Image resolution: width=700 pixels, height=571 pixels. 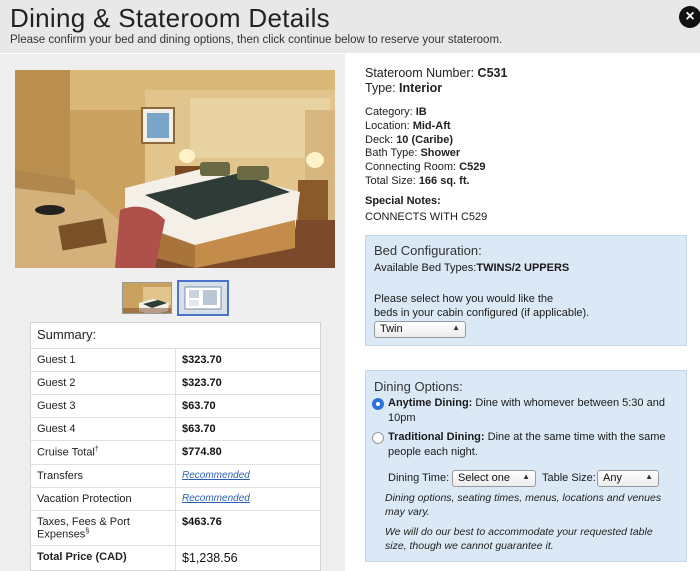 What do you see at coordinates (56, 406) in the screenshot?
I see `summary-row-label-text: Guest 3` at bounding box center [56, 406].